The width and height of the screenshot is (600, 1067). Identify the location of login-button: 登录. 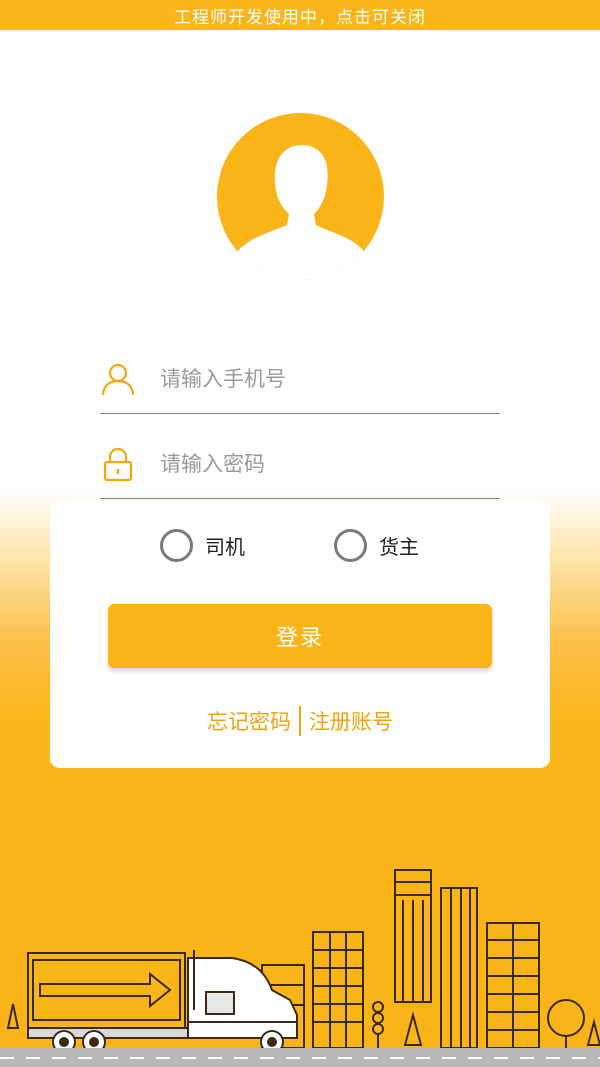
(300, 636).